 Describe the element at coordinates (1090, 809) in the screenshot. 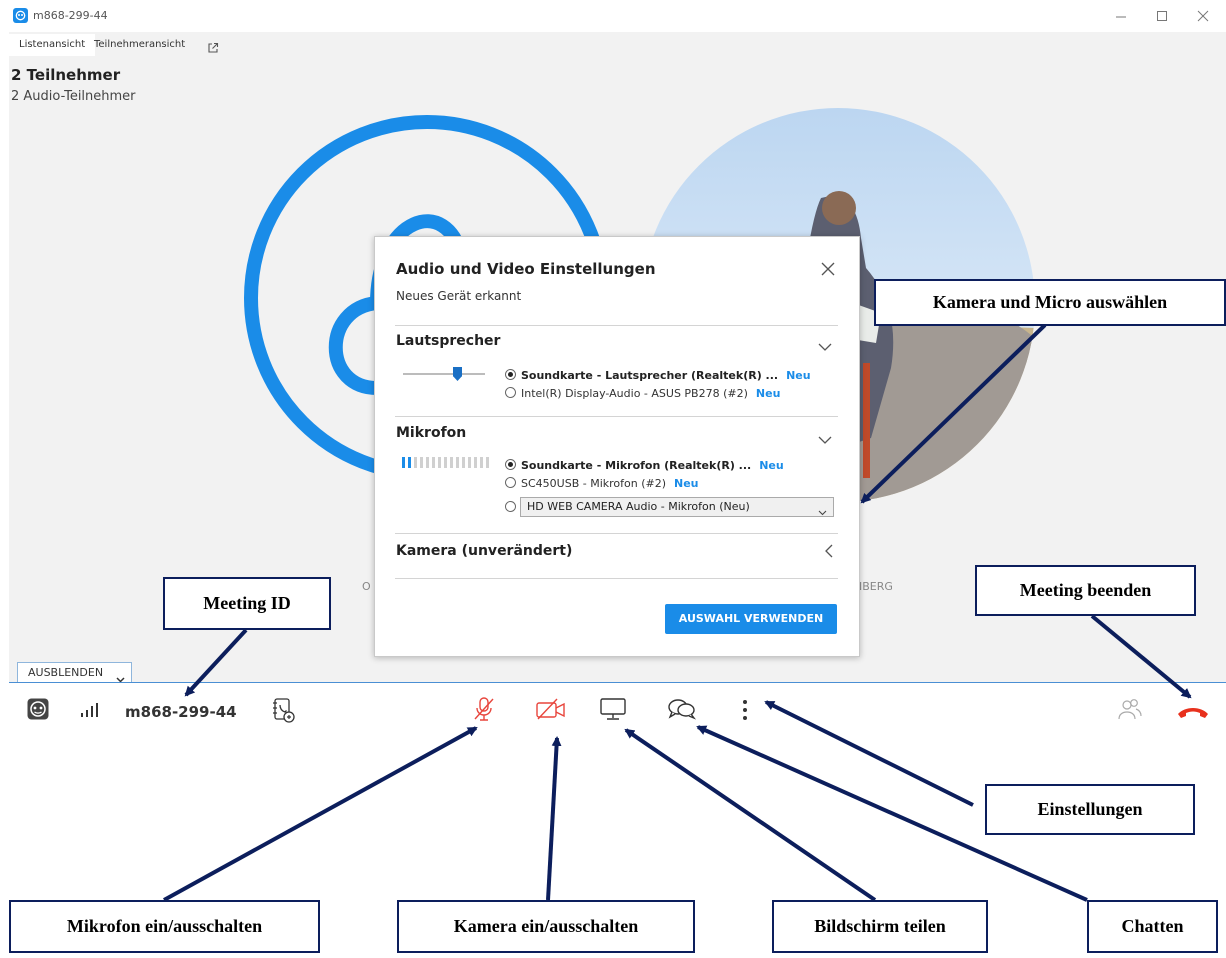

I see `callout-settings: Einstellungen` at that location.